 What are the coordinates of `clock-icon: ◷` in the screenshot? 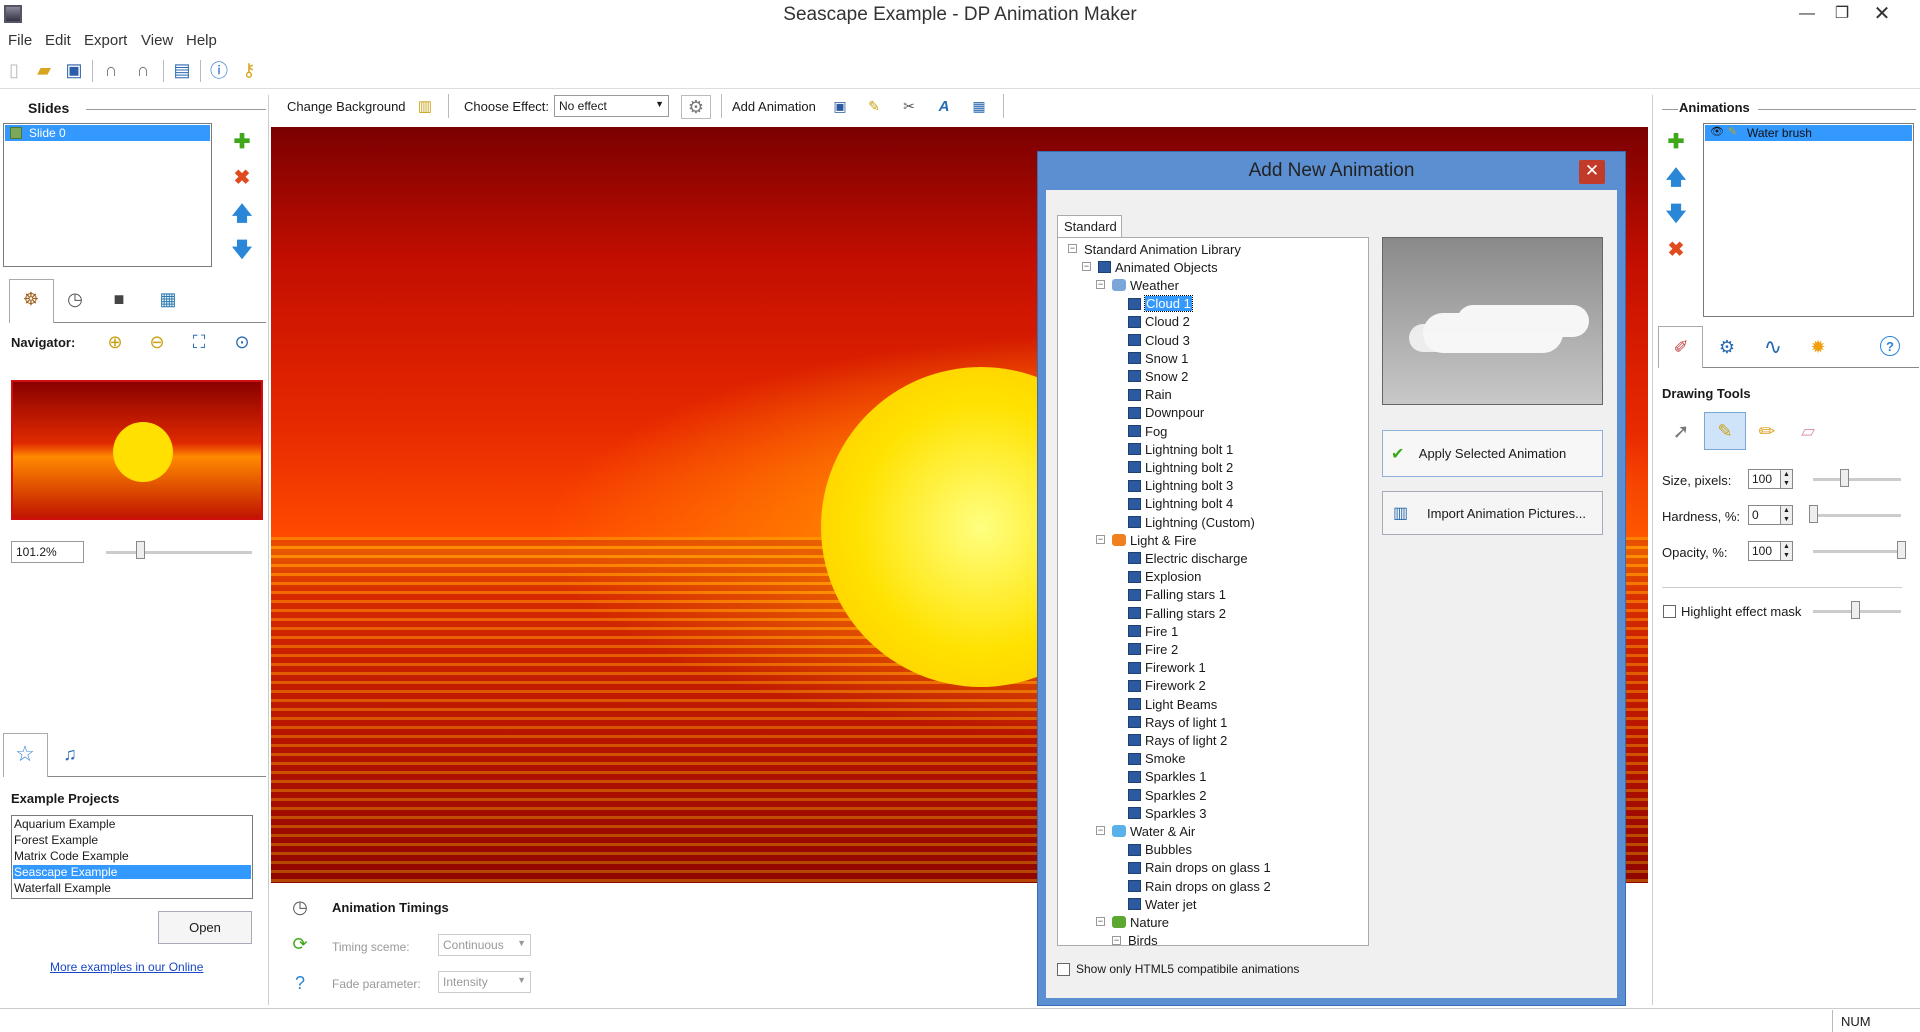 It's located at (75, 299).